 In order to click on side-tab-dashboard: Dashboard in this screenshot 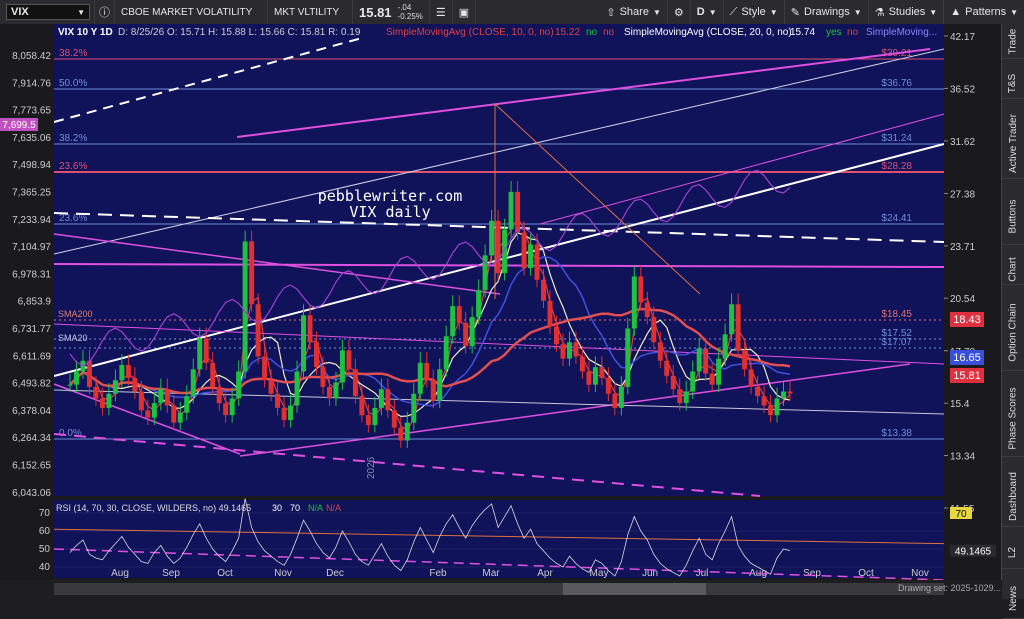, I will do `click(1013, 496)`.